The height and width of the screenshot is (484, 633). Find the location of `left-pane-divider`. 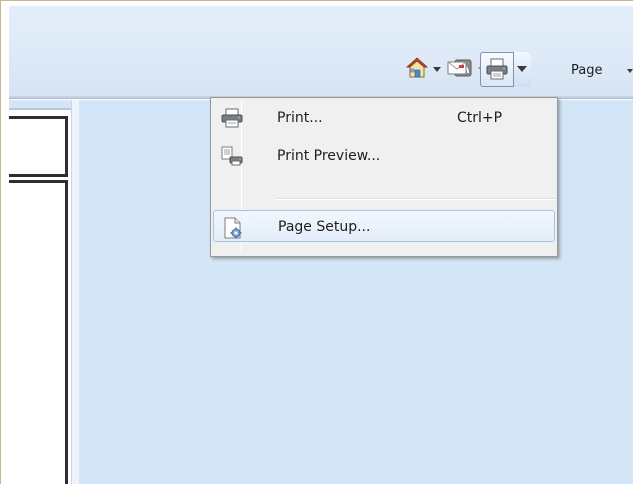

left-pane-divider is located at coordinates (40, 109).